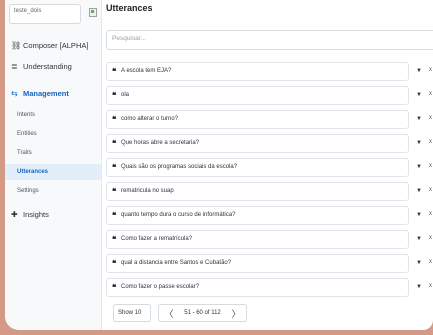 The image size is (433, 335). I want to click on sidebar-item-insights: ✚ Insights, so click(53, 214).